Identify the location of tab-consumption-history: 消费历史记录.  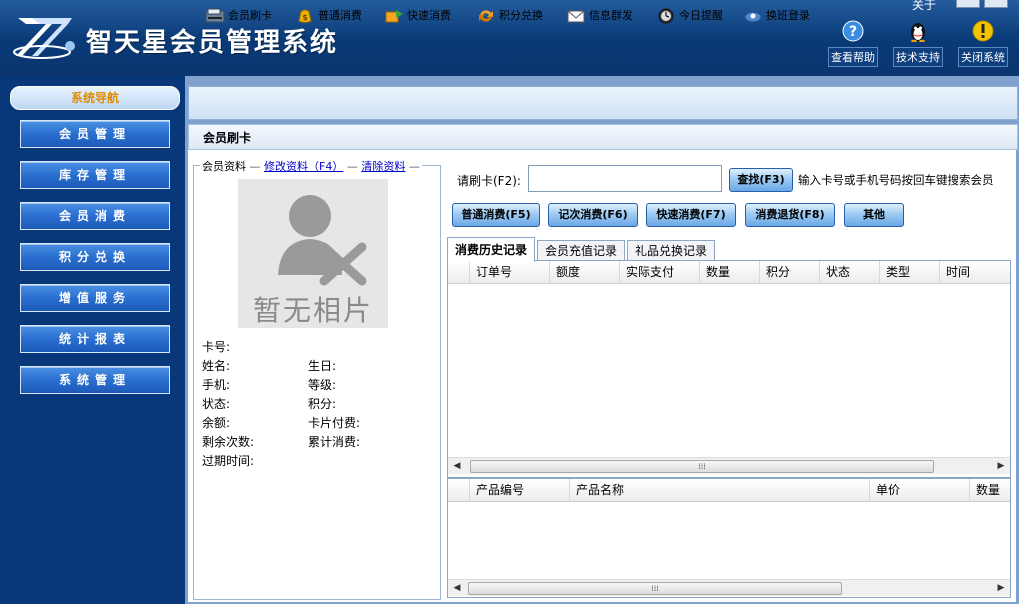
(491, 249).